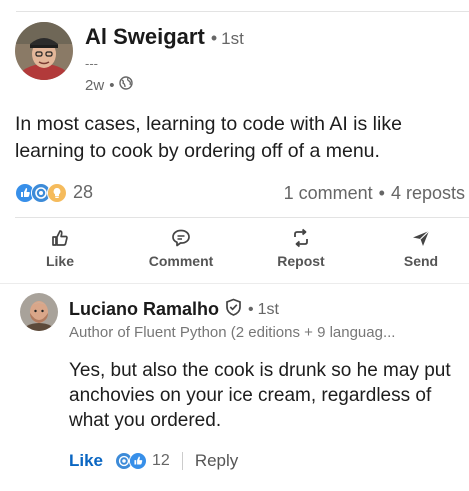 This screenshot has height=491, width=469. Describe the element at coordinates (268, 309) in the screenshot. I see `commenter-degree: 1st` at that location.